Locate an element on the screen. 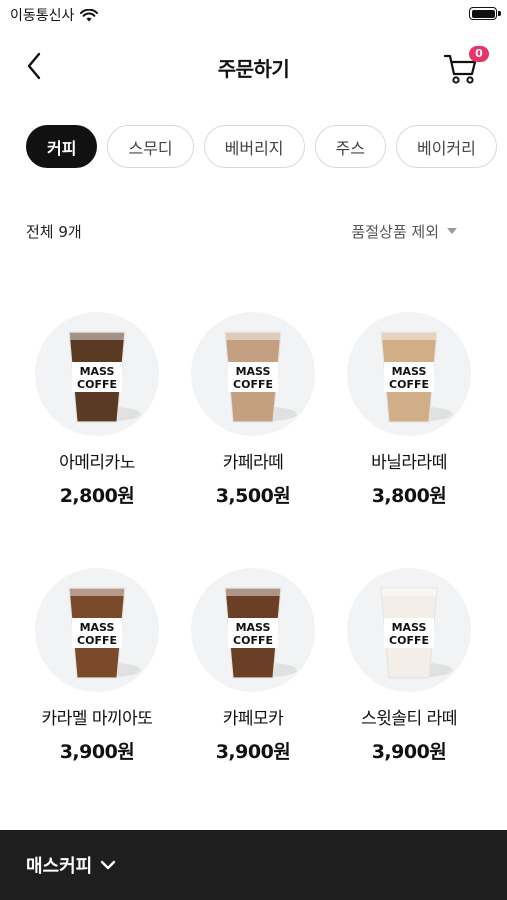 This screenshot has width=507, height=900. tab-coffee: 커피 is located at coordinates (62, 146).